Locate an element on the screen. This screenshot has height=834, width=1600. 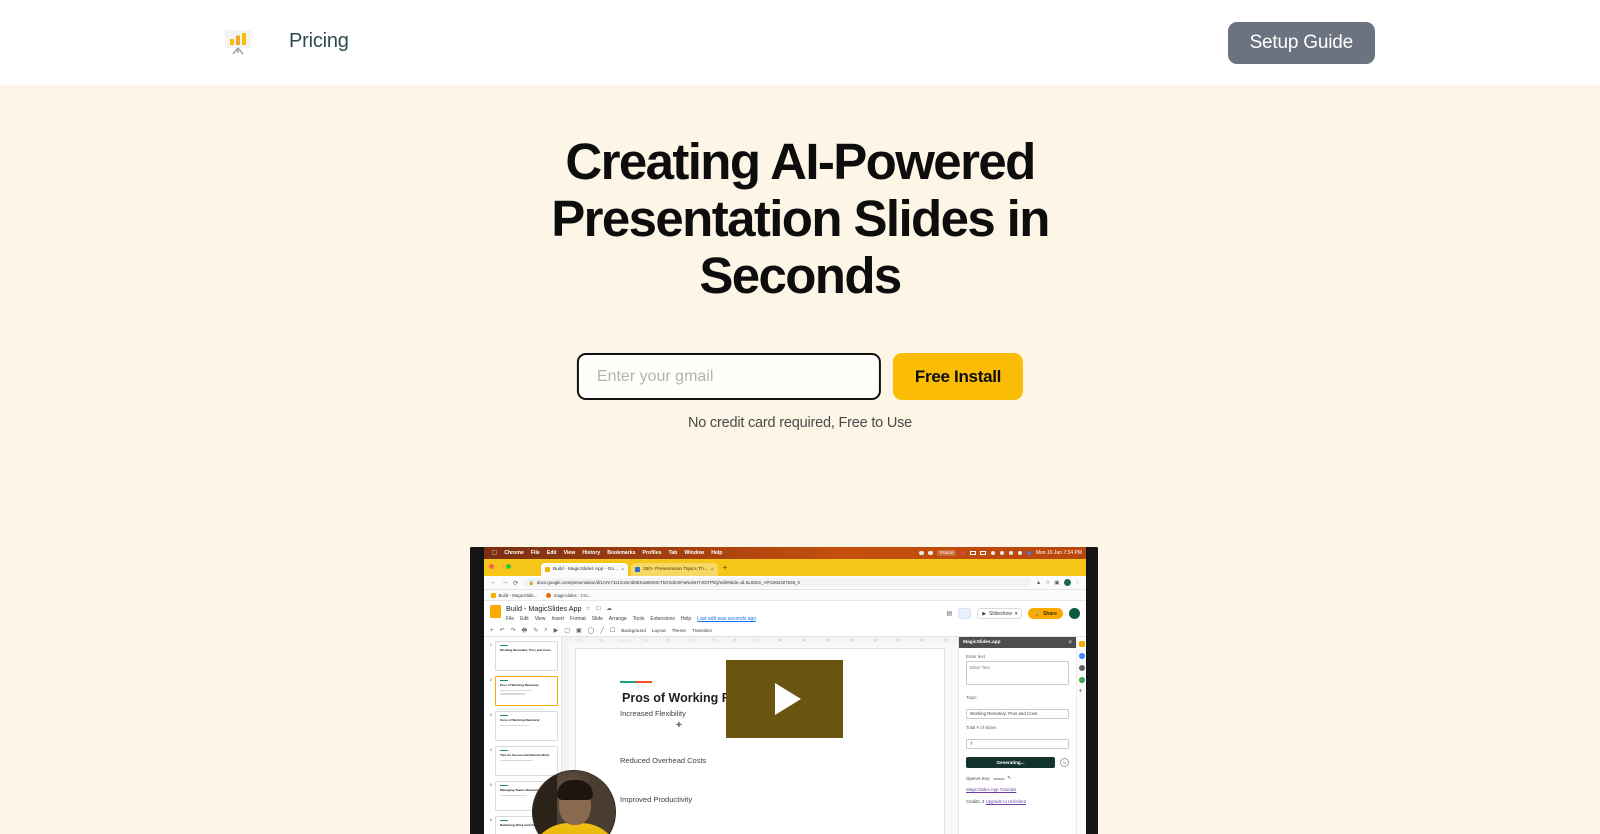
toolbar-theme: Theme is located at coordinates (679, 630).